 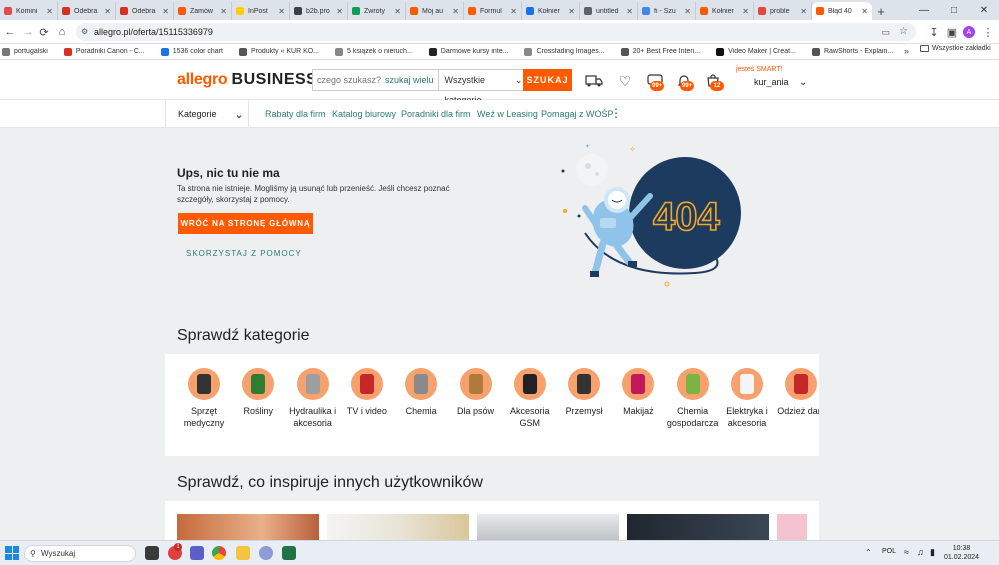 What do you see at coordinates (80, 553) in the screenshot?
I see `taskbar-search: ⚲ Wyszukaj` at bounding box center [80, 553].